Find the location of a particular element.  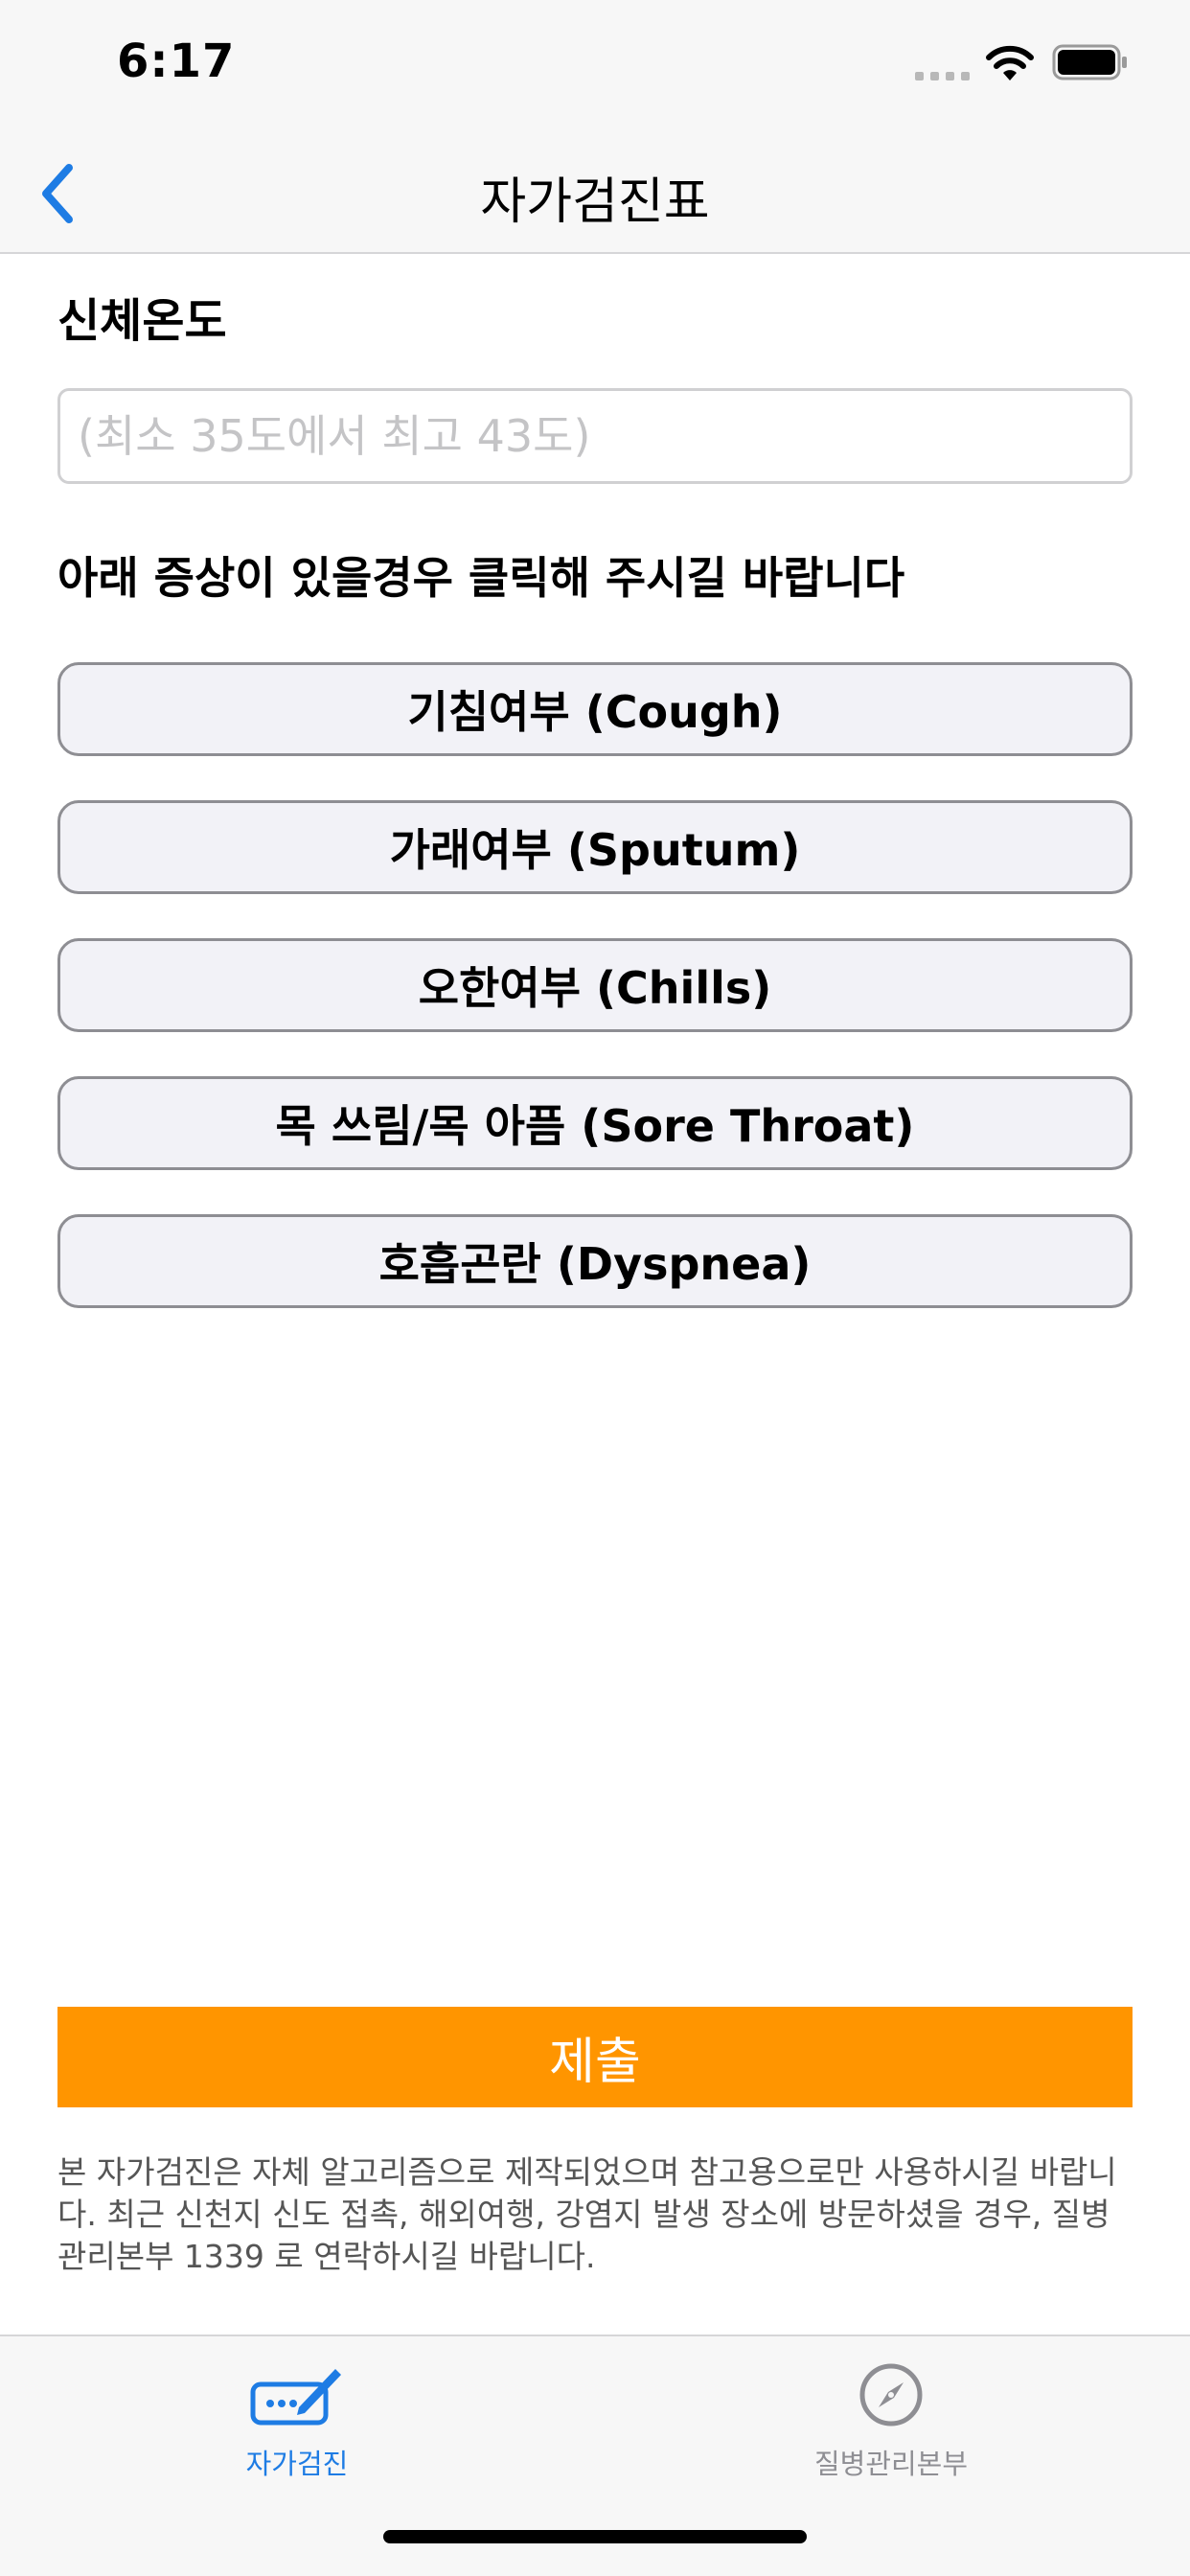

symptom-button-sore-throat: 목 쓰림/목 아픔 (Sore Throat) is located at coordinates (595, 1123).